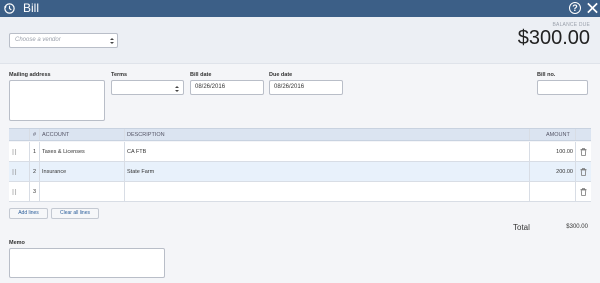  What do you see at coordinates (300, 8) in the screenshot?
I see `title-bar: Bill ?` at bounding box center [300, 8].